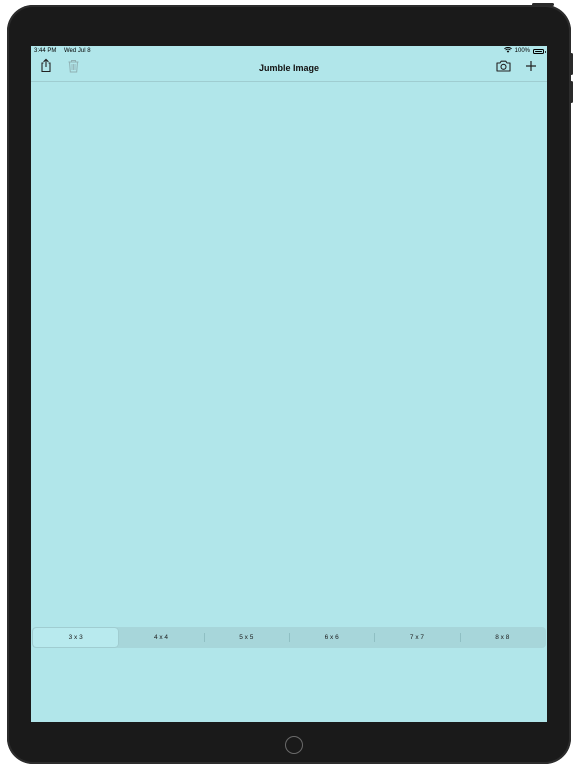 This screenshot has width=576, height=768. What do you see at coordinates (507, 50) in the screenshot?
I see `wifi-icon` at bounding box center [507, 50].